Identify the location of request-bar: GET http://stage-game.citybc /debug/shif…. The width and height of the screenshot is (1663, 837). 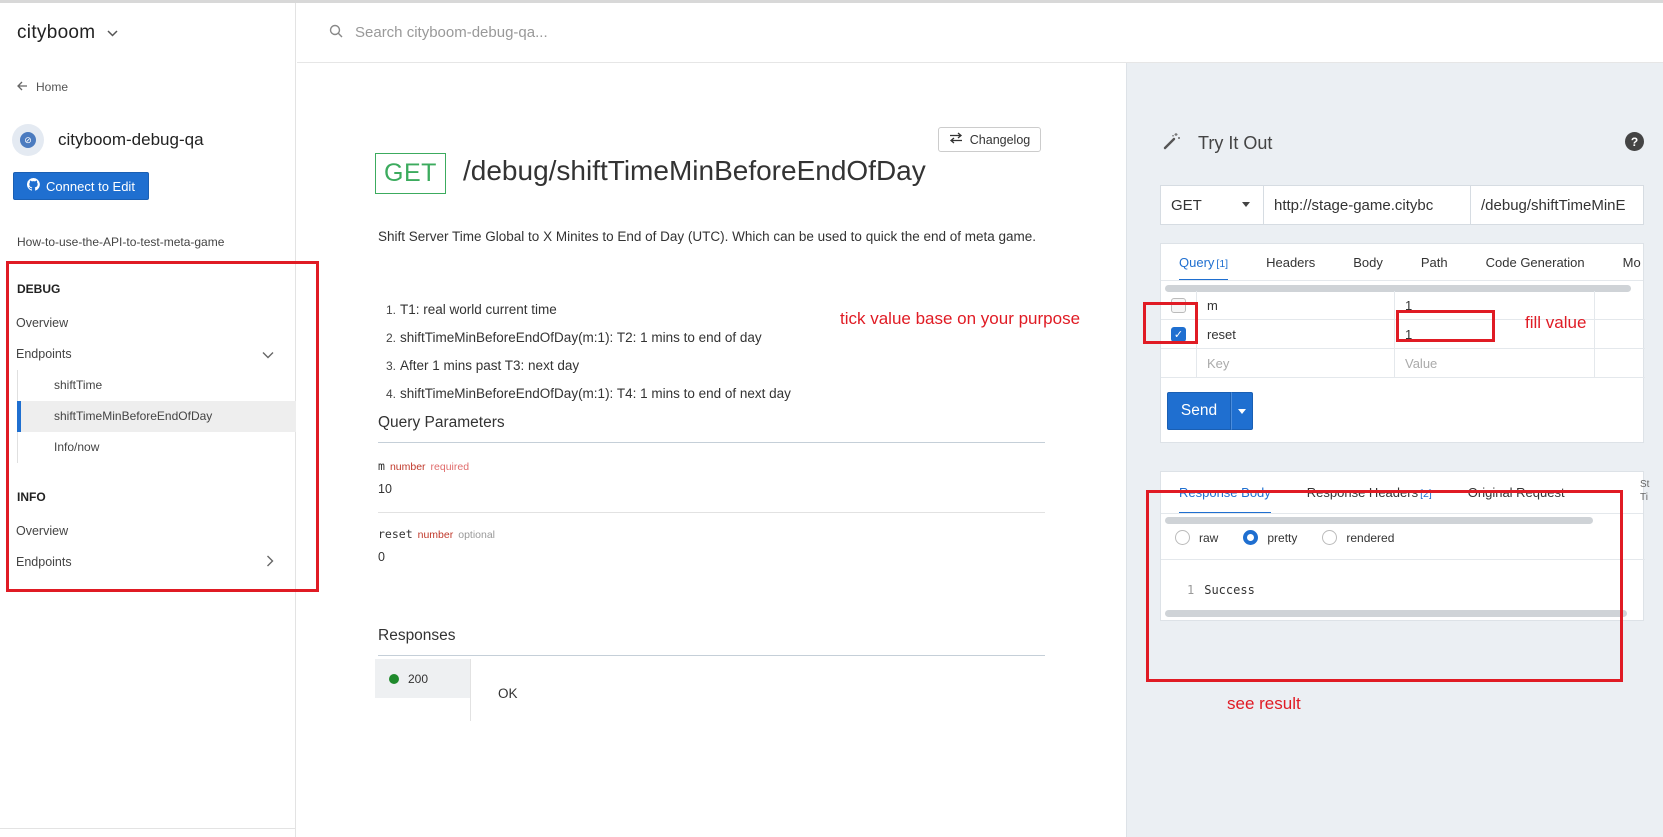
(1402, 205).